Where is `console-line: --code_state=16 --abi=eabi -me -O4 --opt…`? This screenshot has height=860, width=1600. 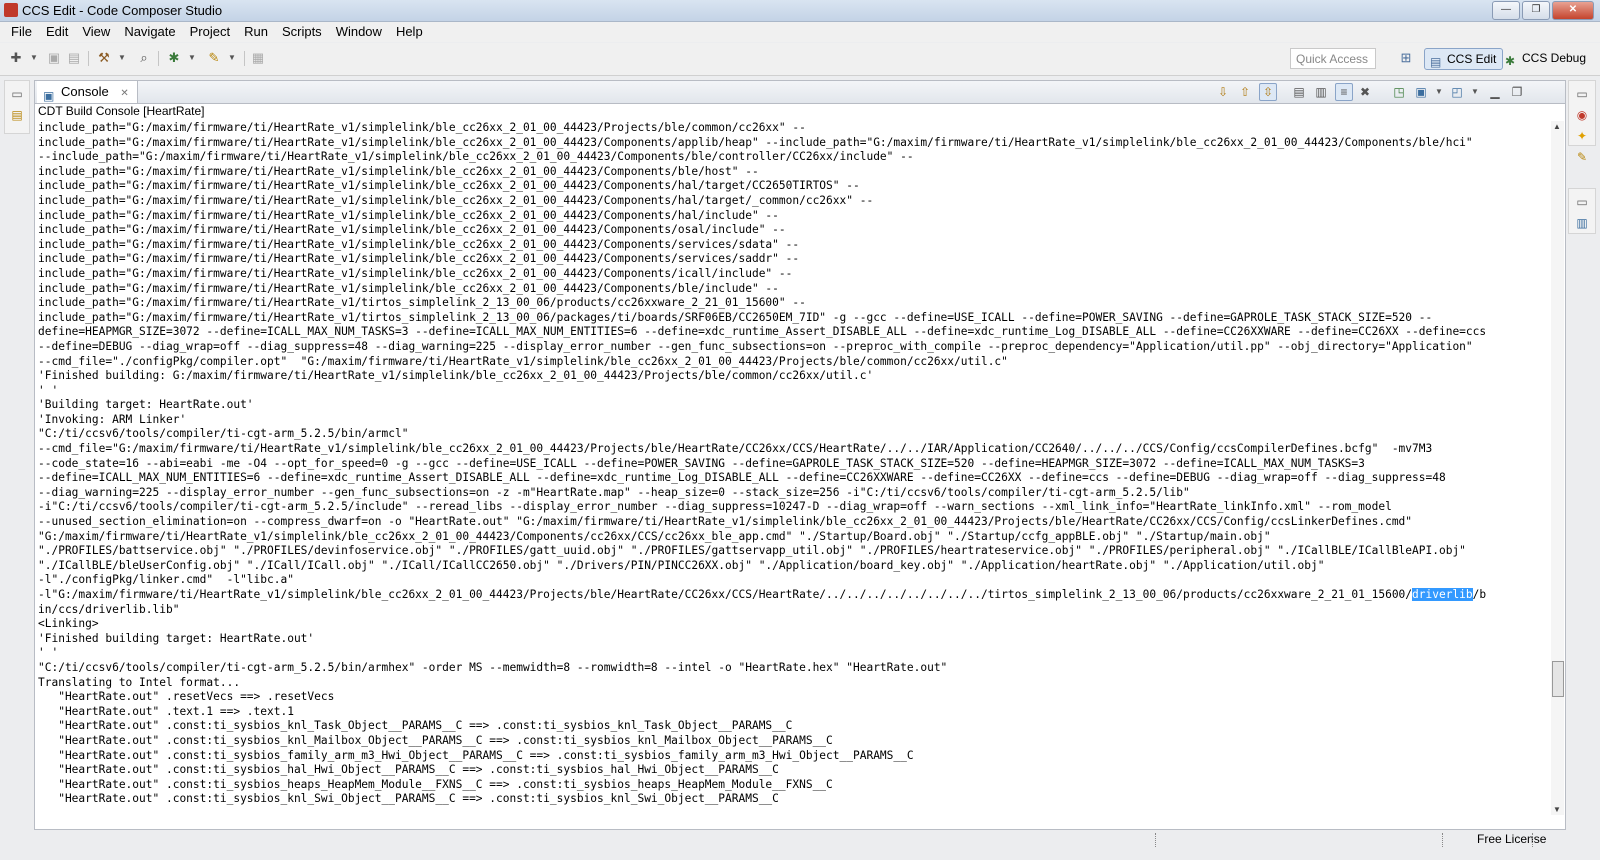 console-line: --code_state=16 --abi=eabi -me -O4 --opt… is located at coordinates (701, 463).